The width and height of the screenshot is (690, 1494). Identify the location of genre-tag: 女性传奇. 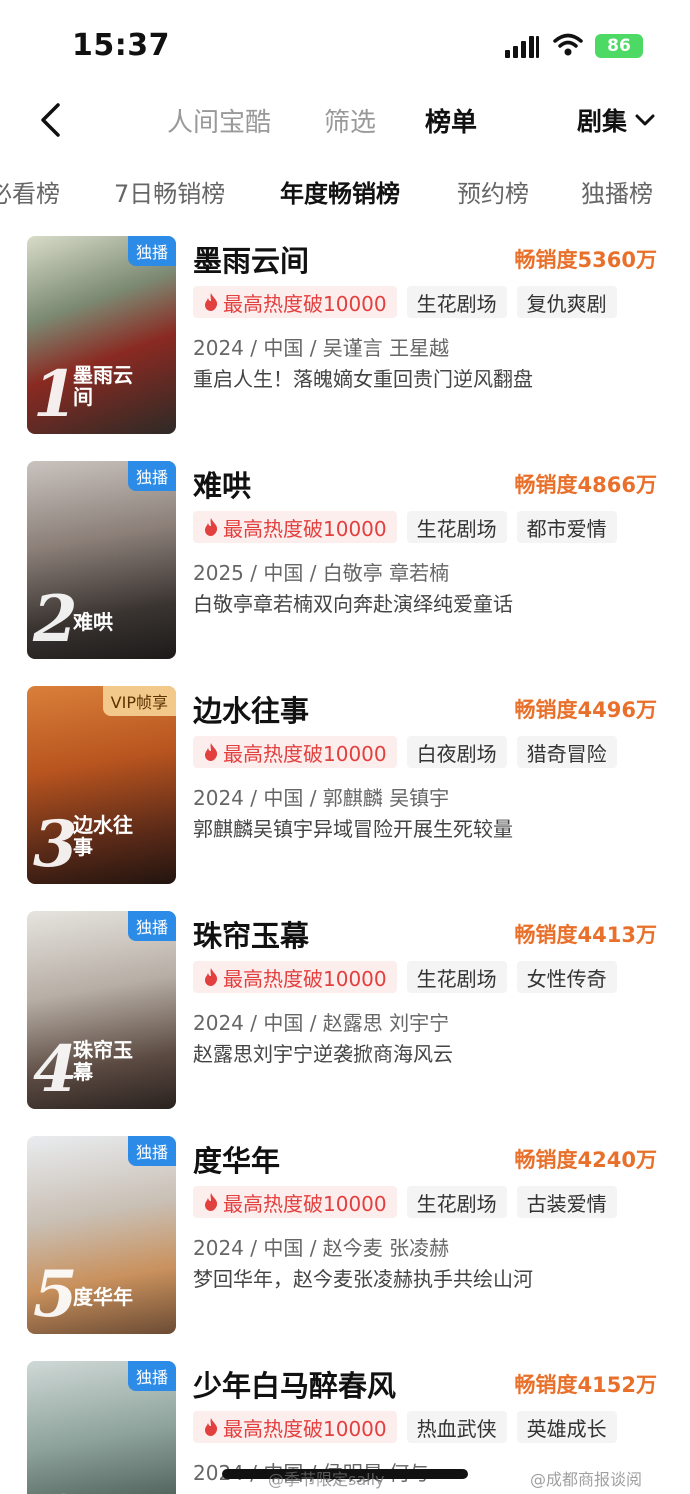
(566, 977).